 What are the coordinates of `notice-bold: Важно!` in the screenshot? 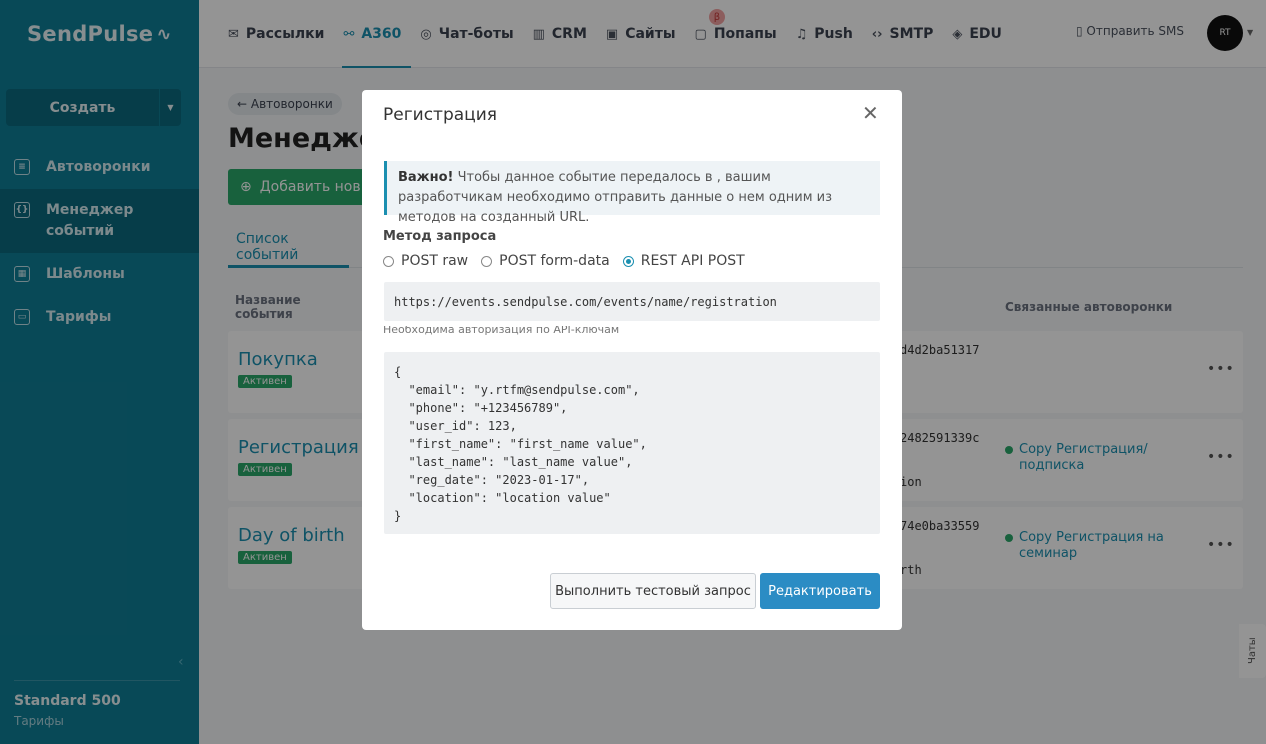 It's located at (426, 177).